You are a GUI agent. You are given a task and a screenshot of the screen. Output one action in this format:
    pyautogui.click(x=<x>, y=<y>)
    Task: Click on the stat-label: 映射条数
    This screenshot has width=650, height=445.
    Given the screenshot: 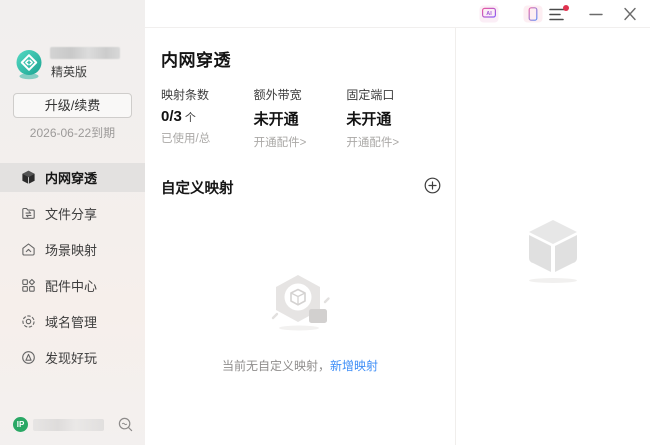 What is the action you would take?
    pyautogui.click(x=185, y=95)
    